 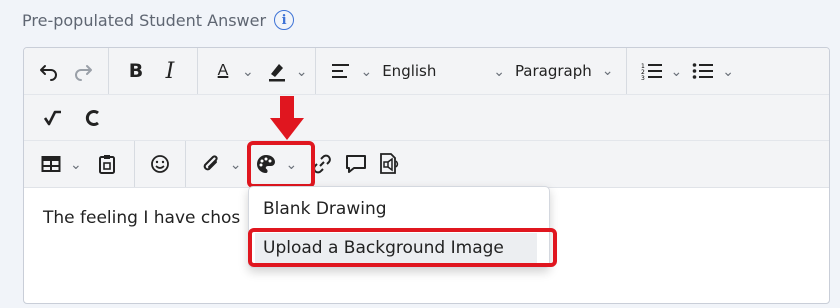 What do you see at coordinates (402, 247) in the screenshot?
I see `upload-highlight` at bounding box center [402, 247].